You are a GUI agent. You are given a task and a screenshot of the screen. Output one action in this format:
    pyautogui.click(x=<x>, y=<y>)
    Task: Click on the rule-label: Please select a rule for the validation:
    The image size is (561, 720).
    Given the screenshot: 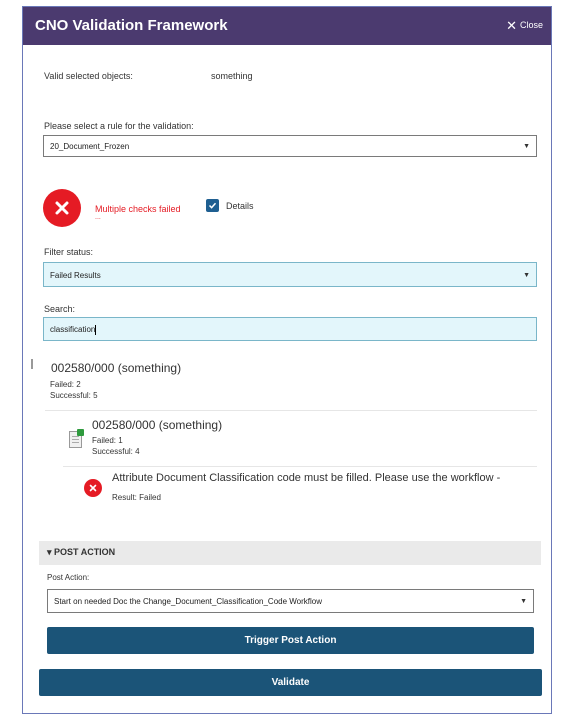 What is the action you would take?
    pyautogui.click(x=119, y=126)
    